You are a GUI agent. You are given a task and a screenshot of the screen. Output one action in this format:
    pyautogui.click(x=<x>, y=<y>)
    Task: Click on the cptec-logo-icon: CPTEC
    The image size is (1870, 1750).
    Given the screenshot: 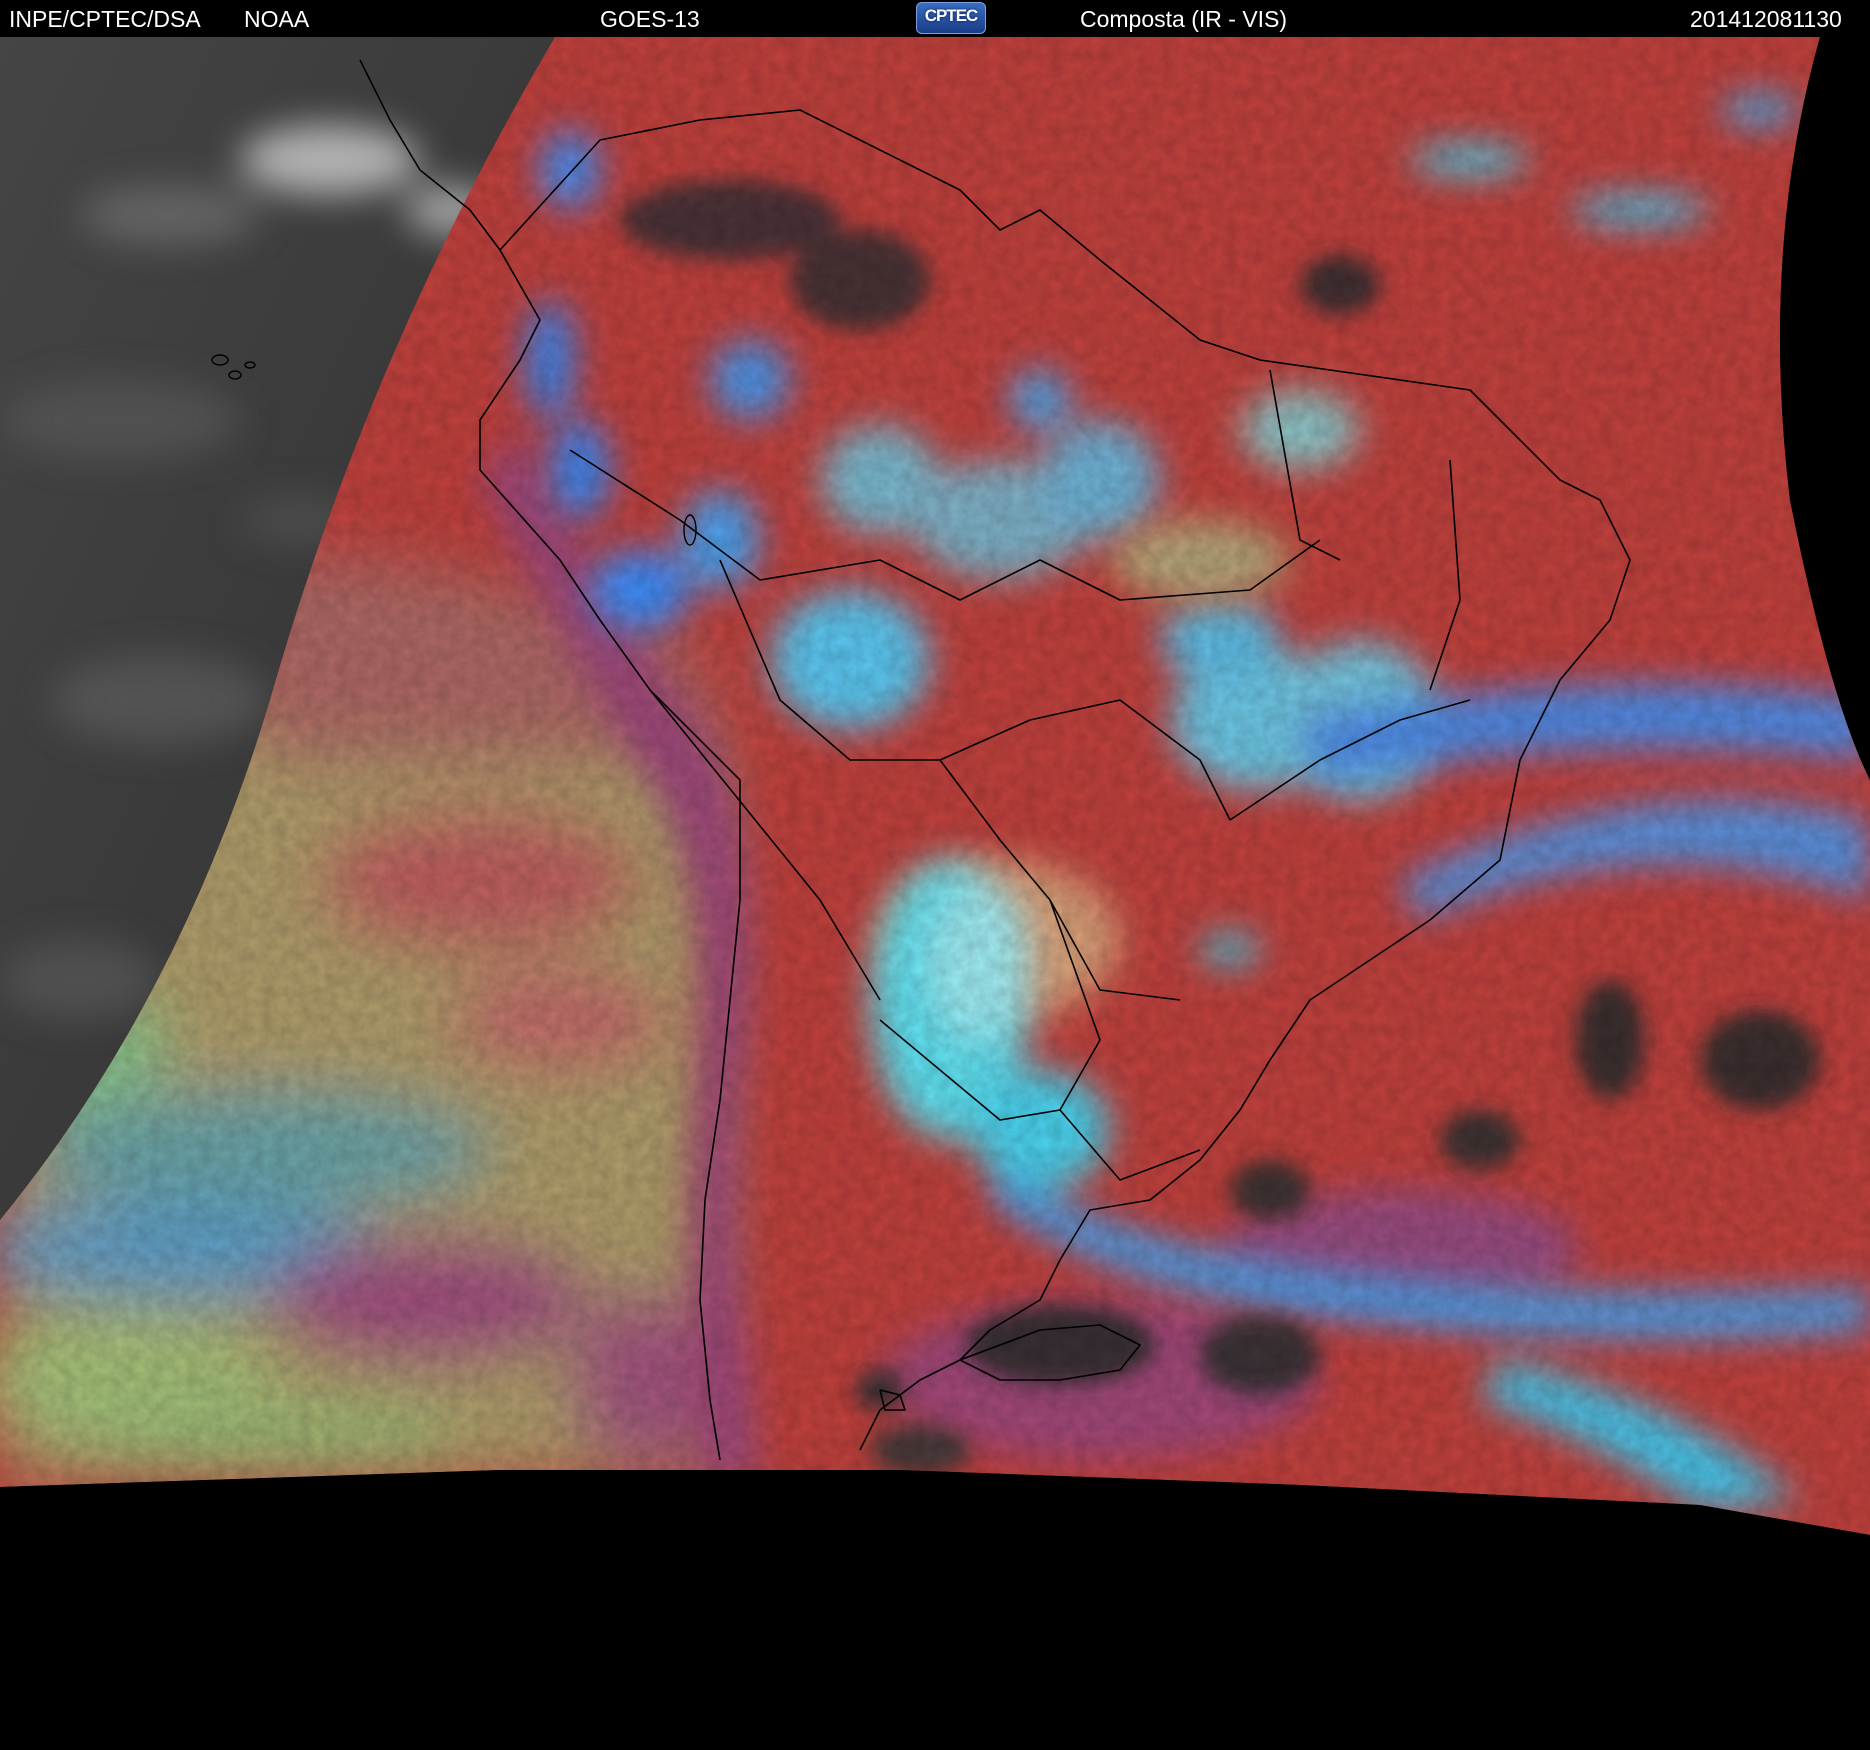 What is the action you would take?
    pyautogui.click(x=951, y=18)
    